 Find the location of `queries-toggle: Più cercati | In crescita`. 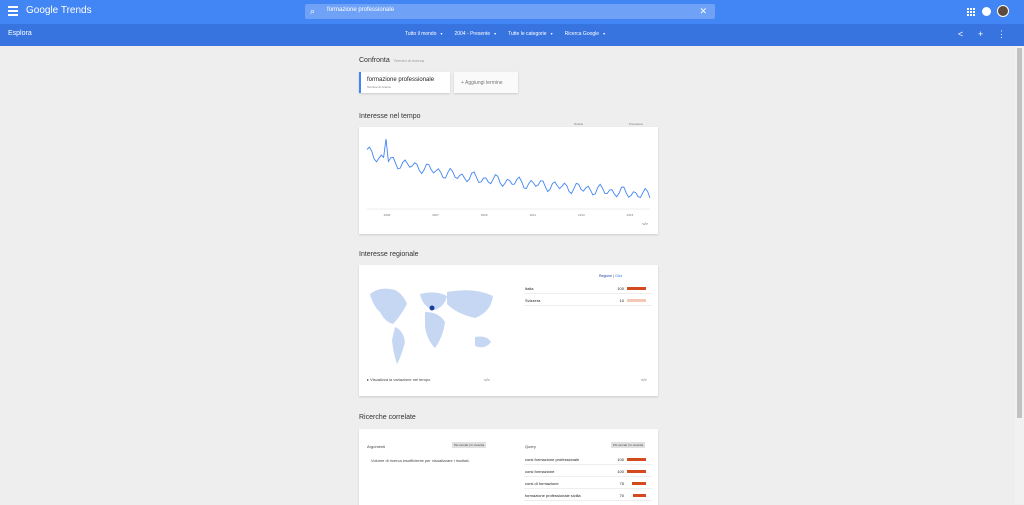

queries-toggle: Più cercati | In crescita is located at coordinates (628, 445).